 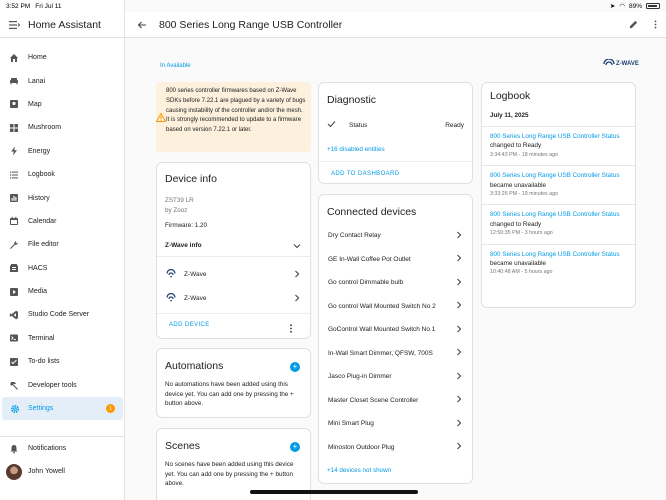 I want to click on terminal-icon, so click(x=14, y=338).